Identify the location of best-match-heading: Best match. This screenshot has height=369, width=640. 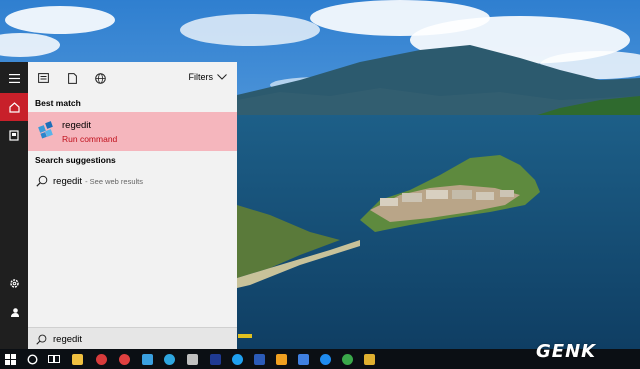
(58, 103).